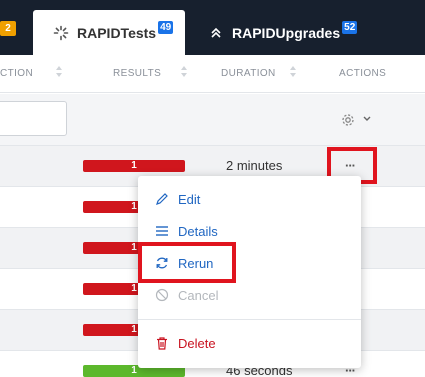 This screenshot has width=425, height=377. I want to click on filter-input, so click(33, 118).